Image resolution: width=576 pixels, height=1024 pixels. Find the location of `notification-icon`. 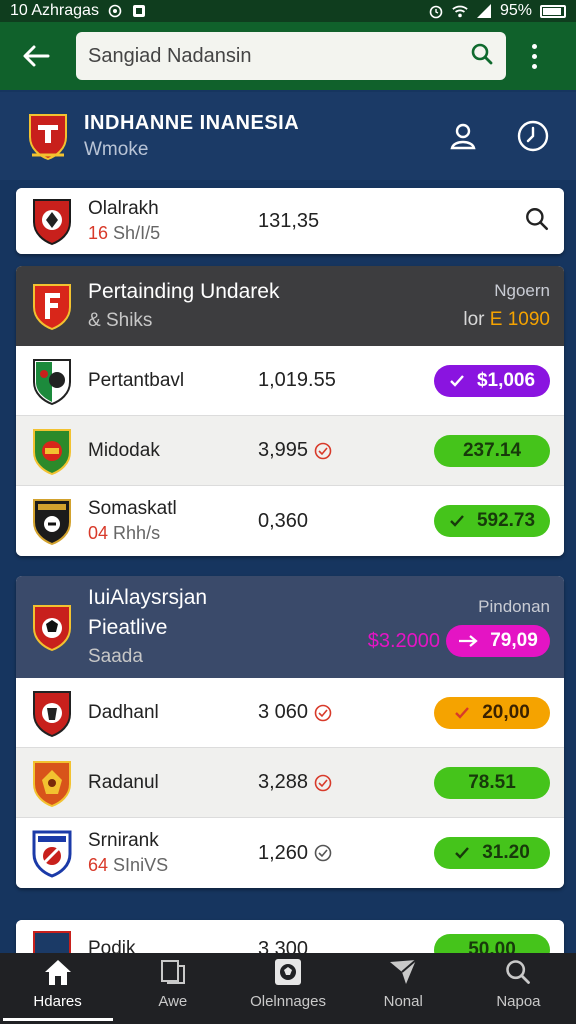

notification-icon is located at coordinates (139, 11).